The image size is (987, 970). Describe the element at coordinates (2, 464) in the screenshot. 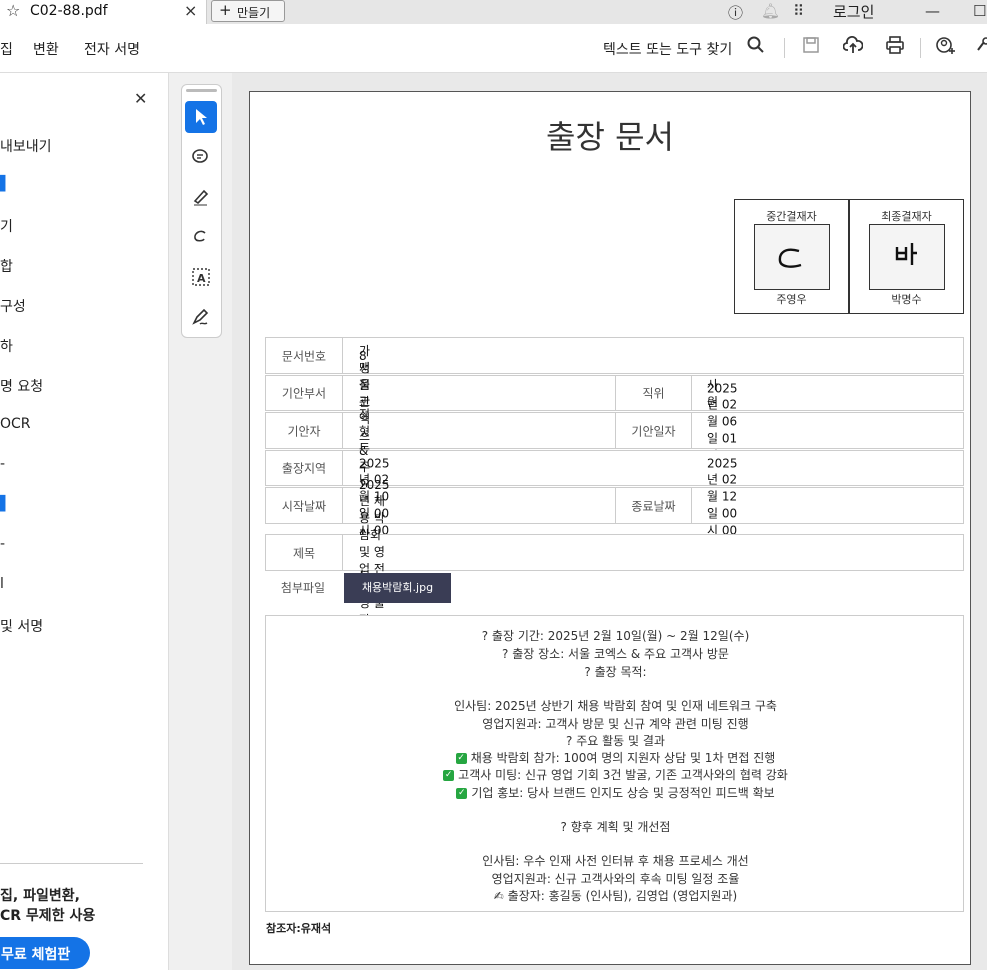

I see `panel-item-8: -` at that location.